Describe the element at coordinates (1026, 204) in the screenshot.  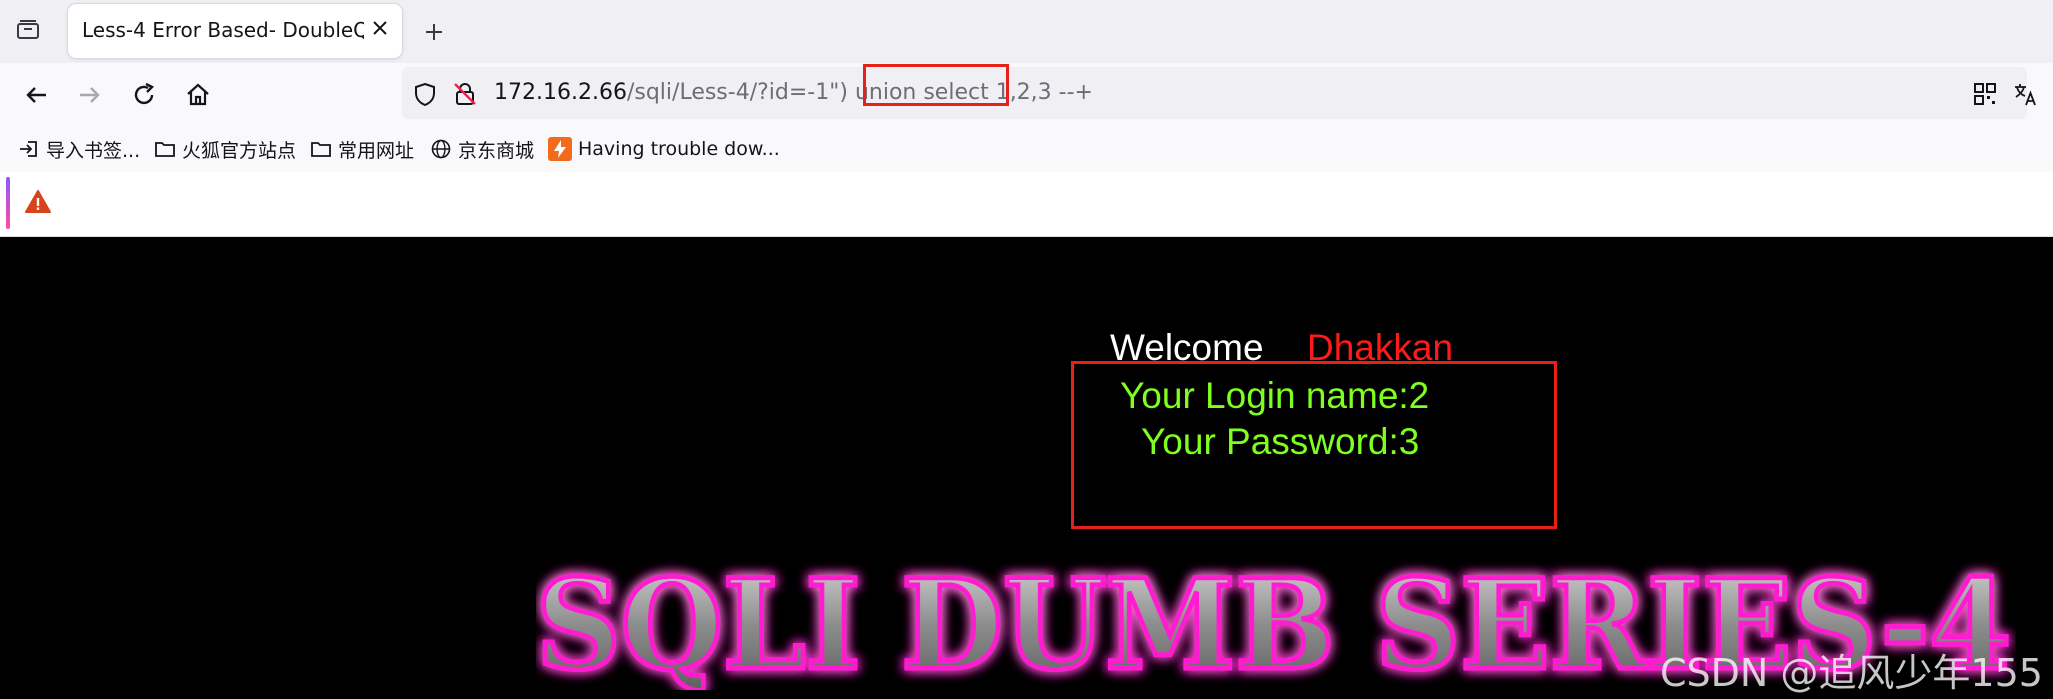
I see `notification-bar` at that location.